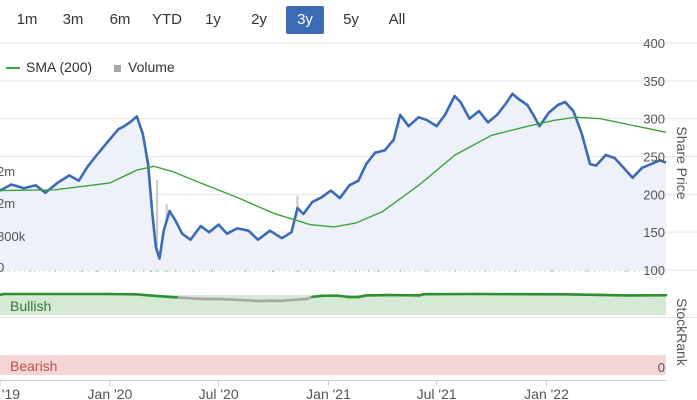 Image resolution: width=697 pixels, height=400 pixels. I want to click on bearish-band, so click(333, 365).